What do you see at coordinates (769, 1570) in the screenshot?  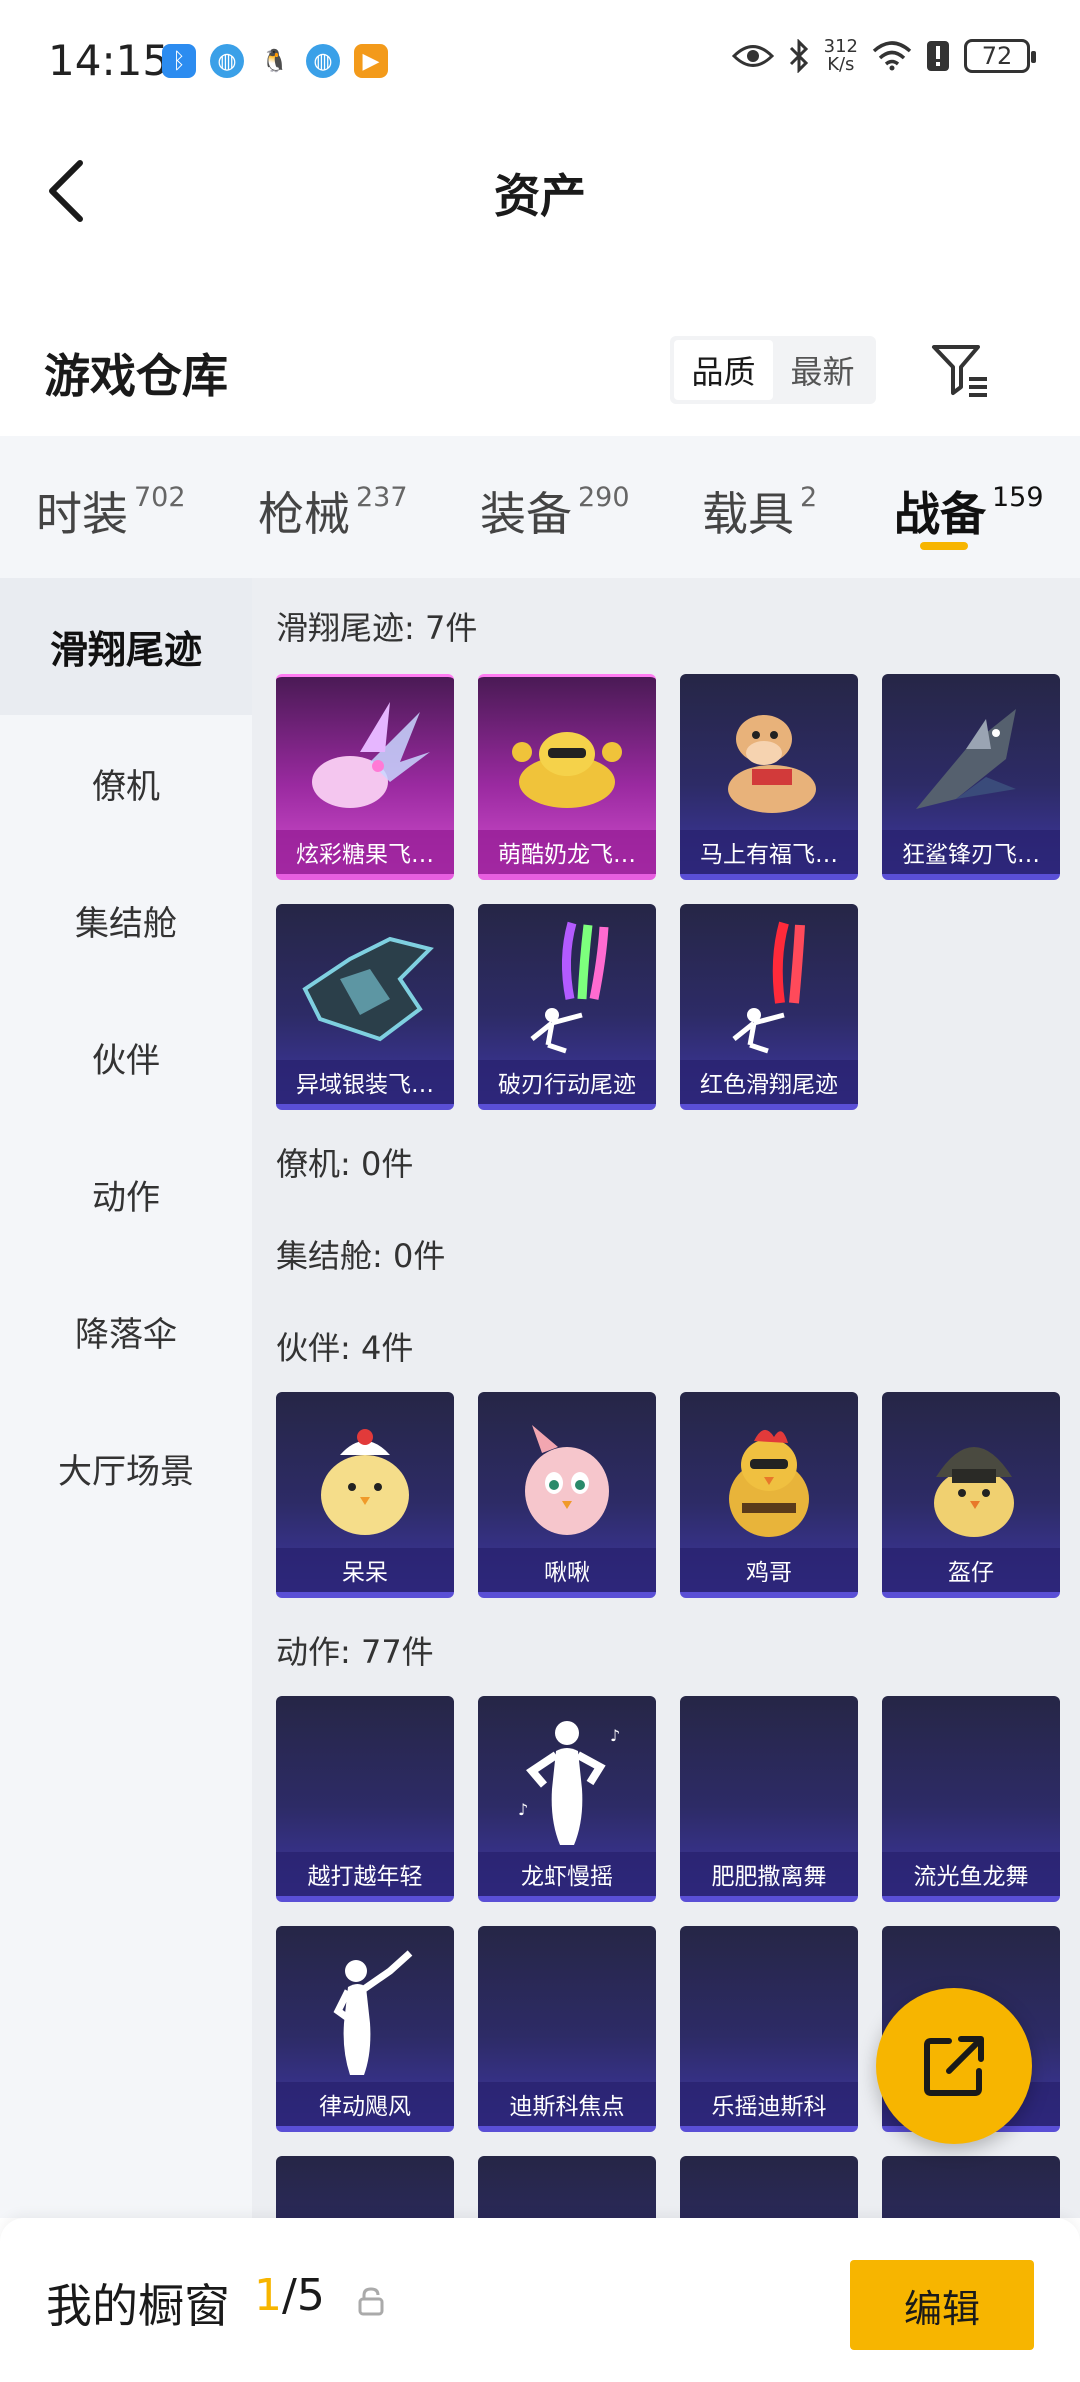 I see `item-name: 鸡哥` at bounding box center [769, 1570].